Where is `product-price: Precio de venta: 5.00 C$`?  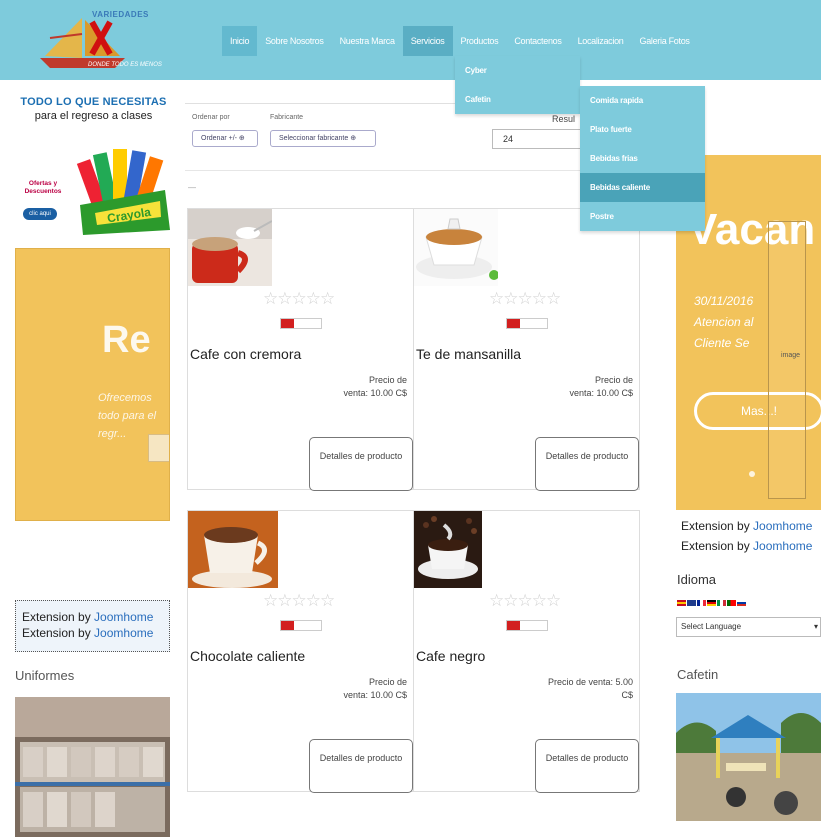 product-price: Precio de venta: 5.00 C$ is located at coordinates (568, 689).